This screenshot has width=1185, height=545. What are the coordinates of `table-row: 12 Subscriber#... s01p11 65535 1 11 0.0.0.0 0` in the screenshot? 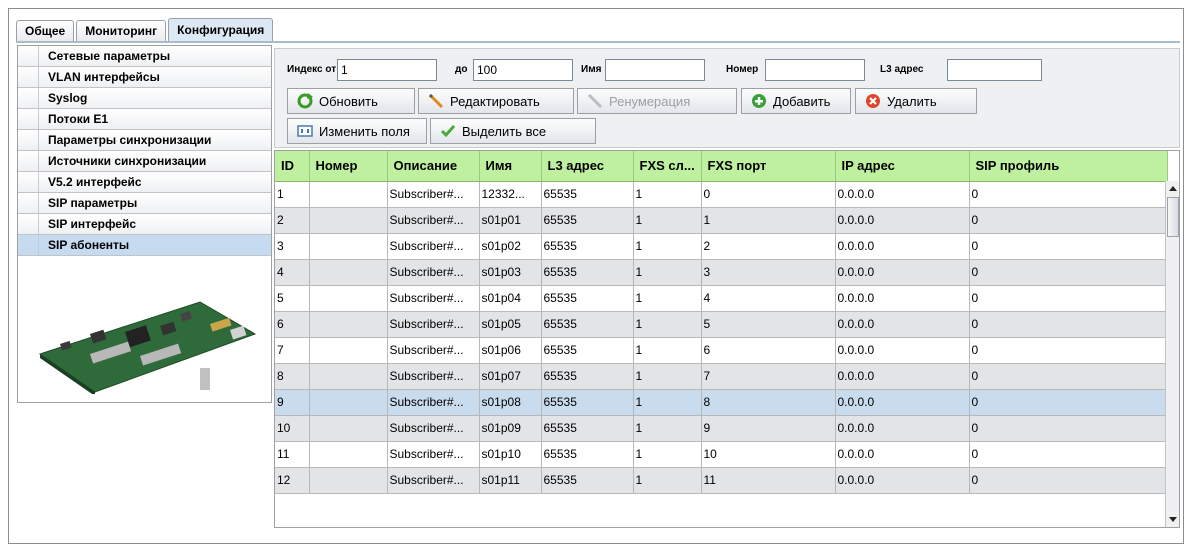 It's located at (721, 480).